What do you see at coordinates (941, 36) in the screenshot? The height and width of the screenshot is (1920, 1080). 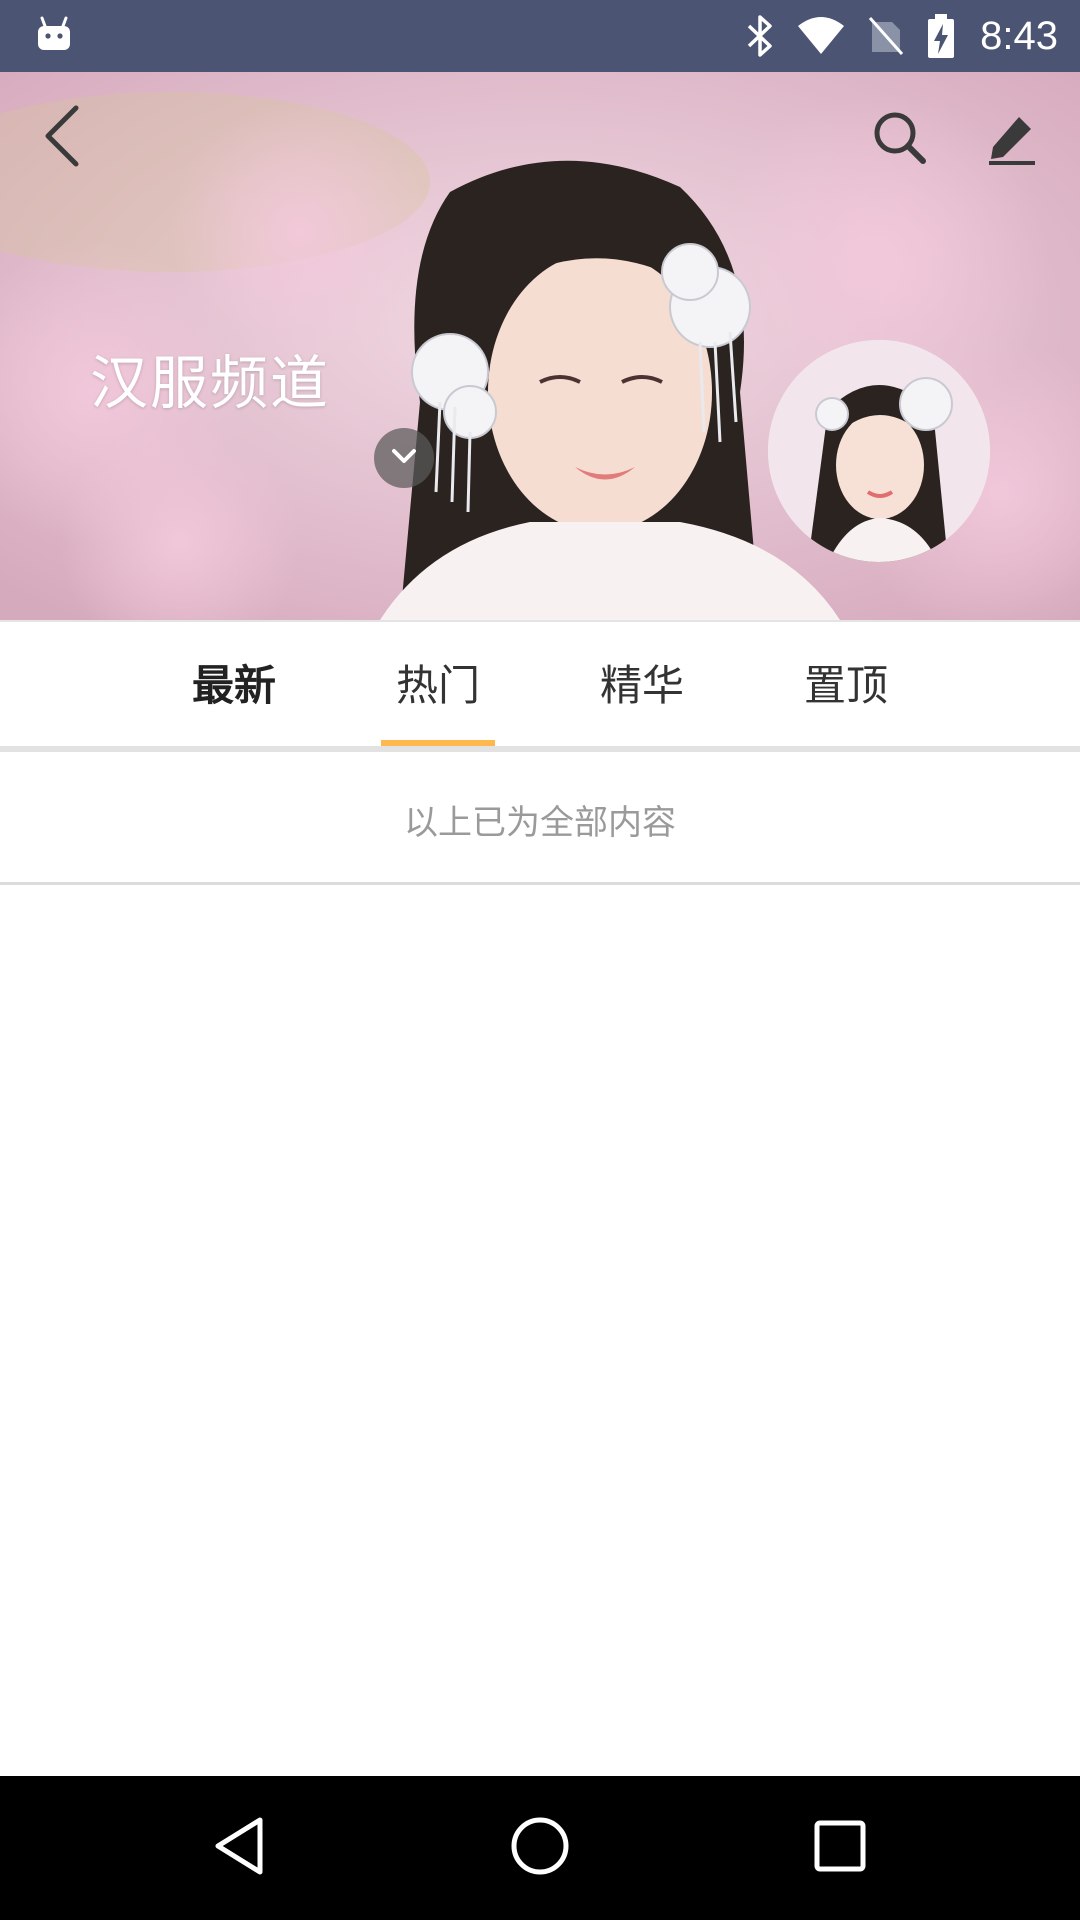 I see `battery-charging-icon` at bounding box center [941, 36].